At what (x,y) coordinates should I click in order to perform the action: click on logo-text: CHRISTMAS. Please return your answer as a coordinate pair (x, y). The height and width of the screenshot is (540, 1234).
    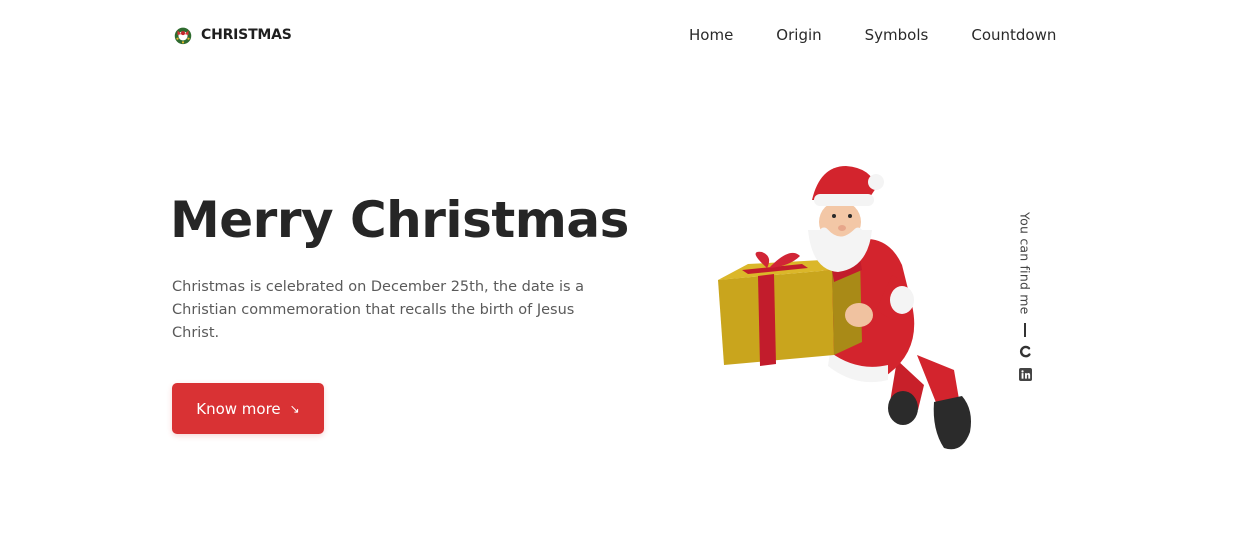
    Looking at the image, I should click on (246, 35).